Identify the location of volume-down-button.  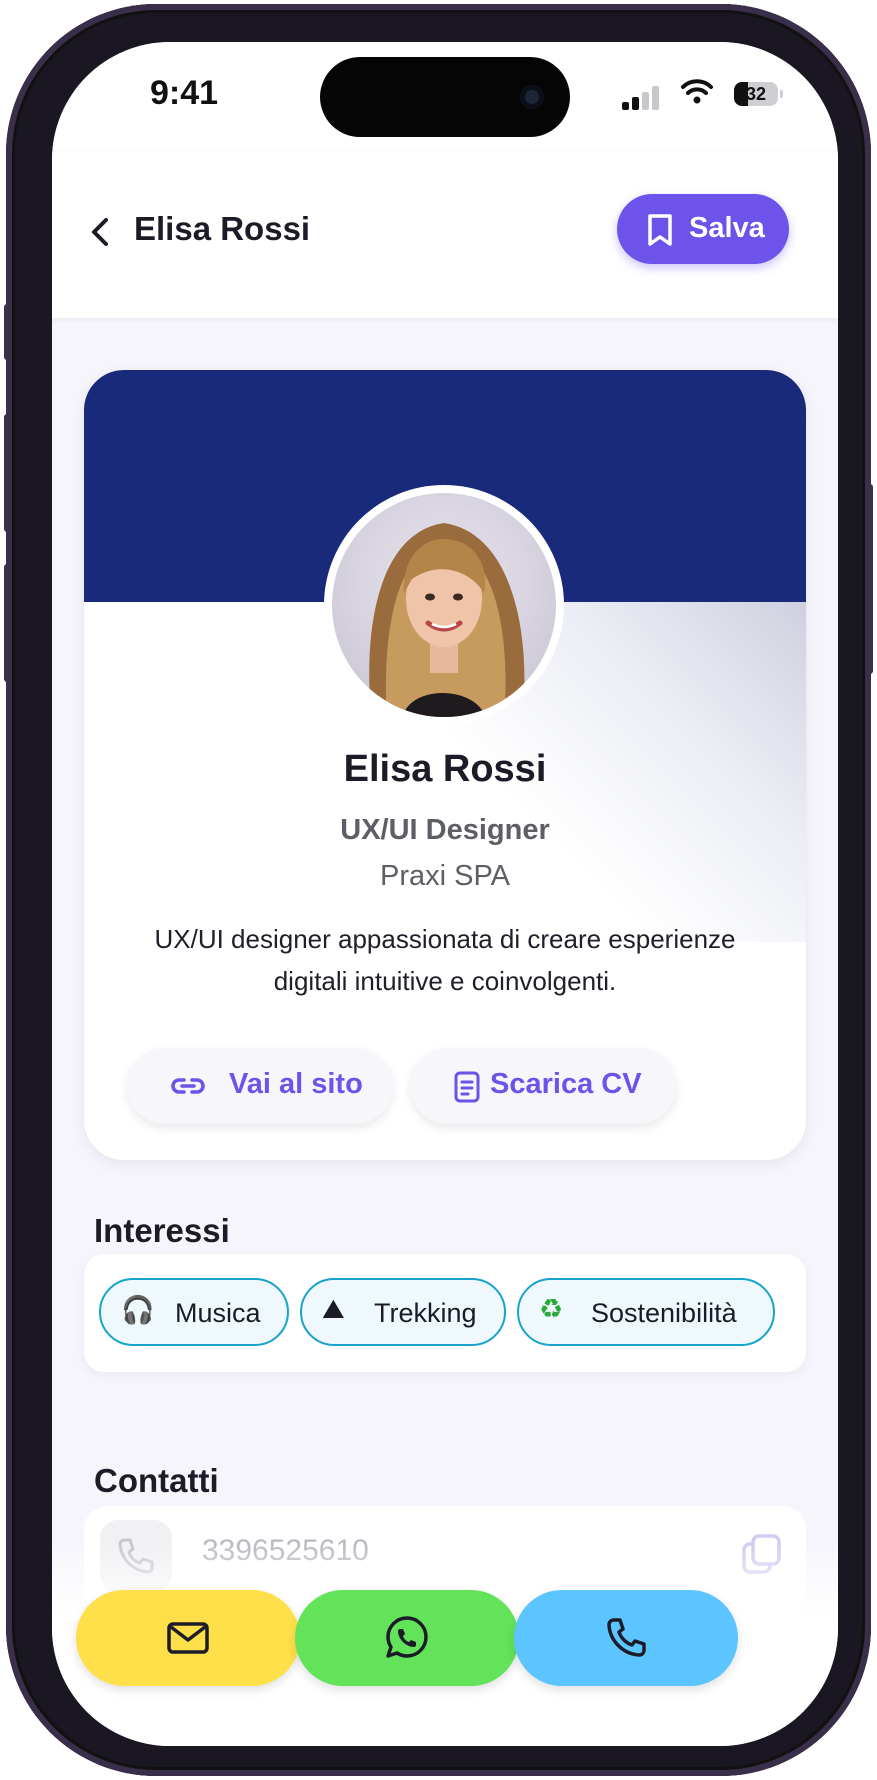
(7, 623).